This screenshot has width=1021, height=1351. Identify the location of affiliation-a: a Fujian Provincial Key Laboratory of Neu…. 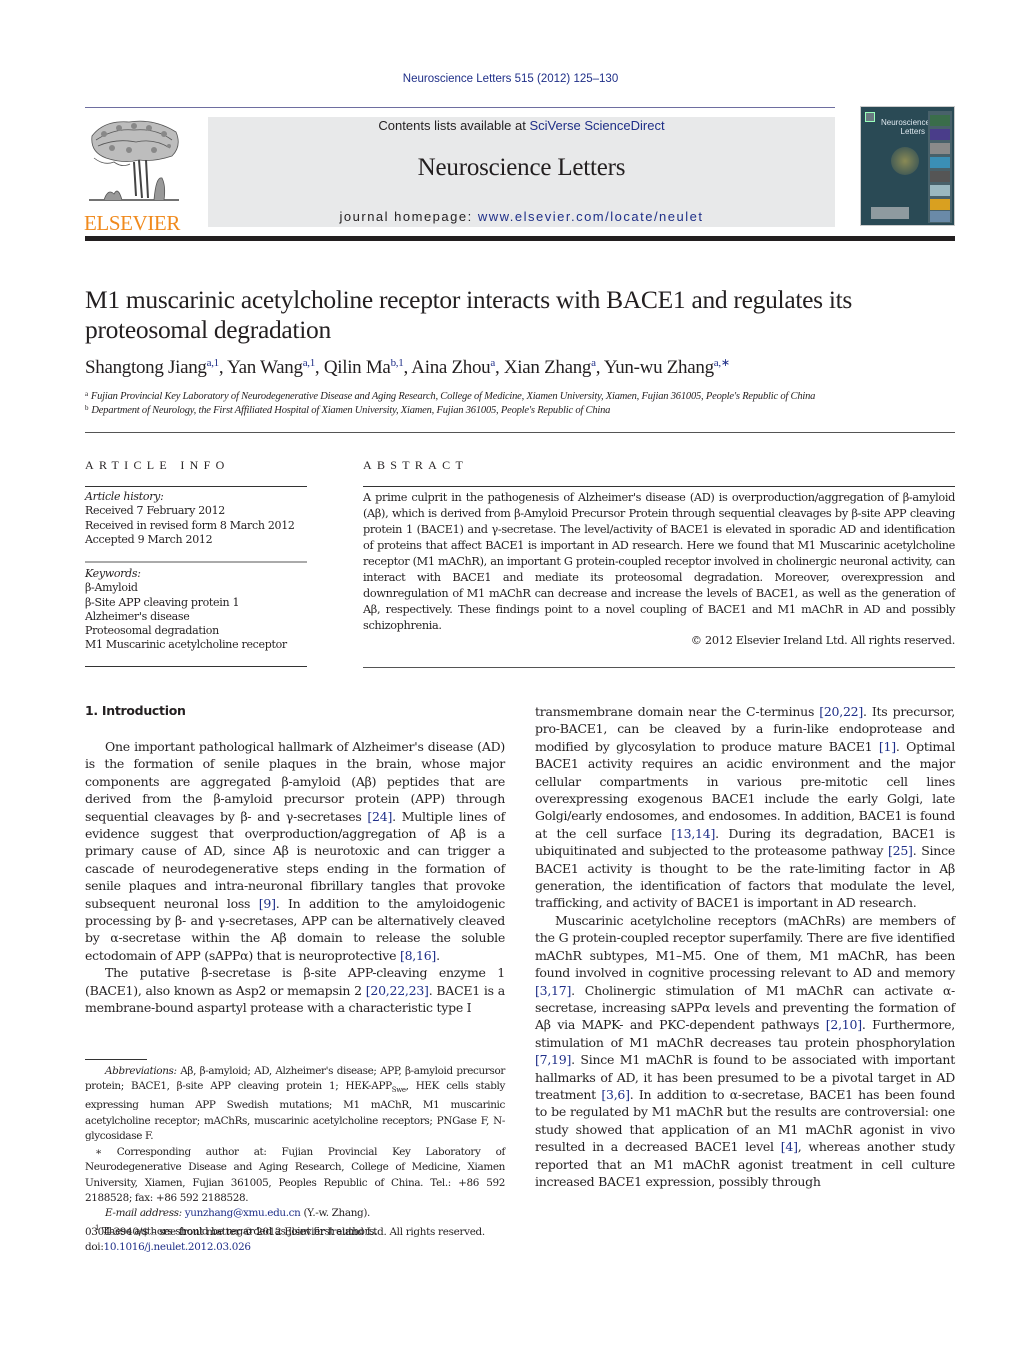
(450, 396).